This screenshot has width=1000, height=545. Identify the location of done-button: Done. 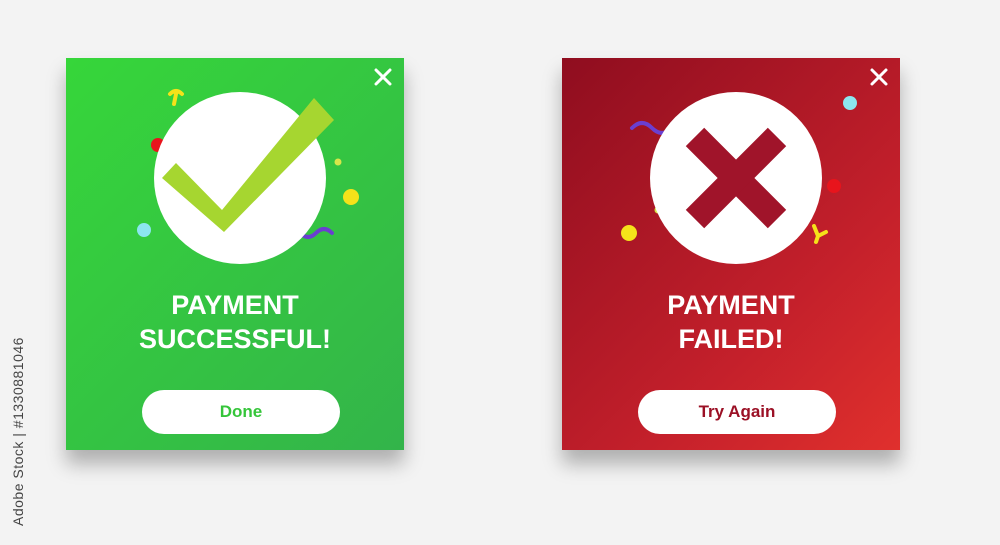
(241, 412).